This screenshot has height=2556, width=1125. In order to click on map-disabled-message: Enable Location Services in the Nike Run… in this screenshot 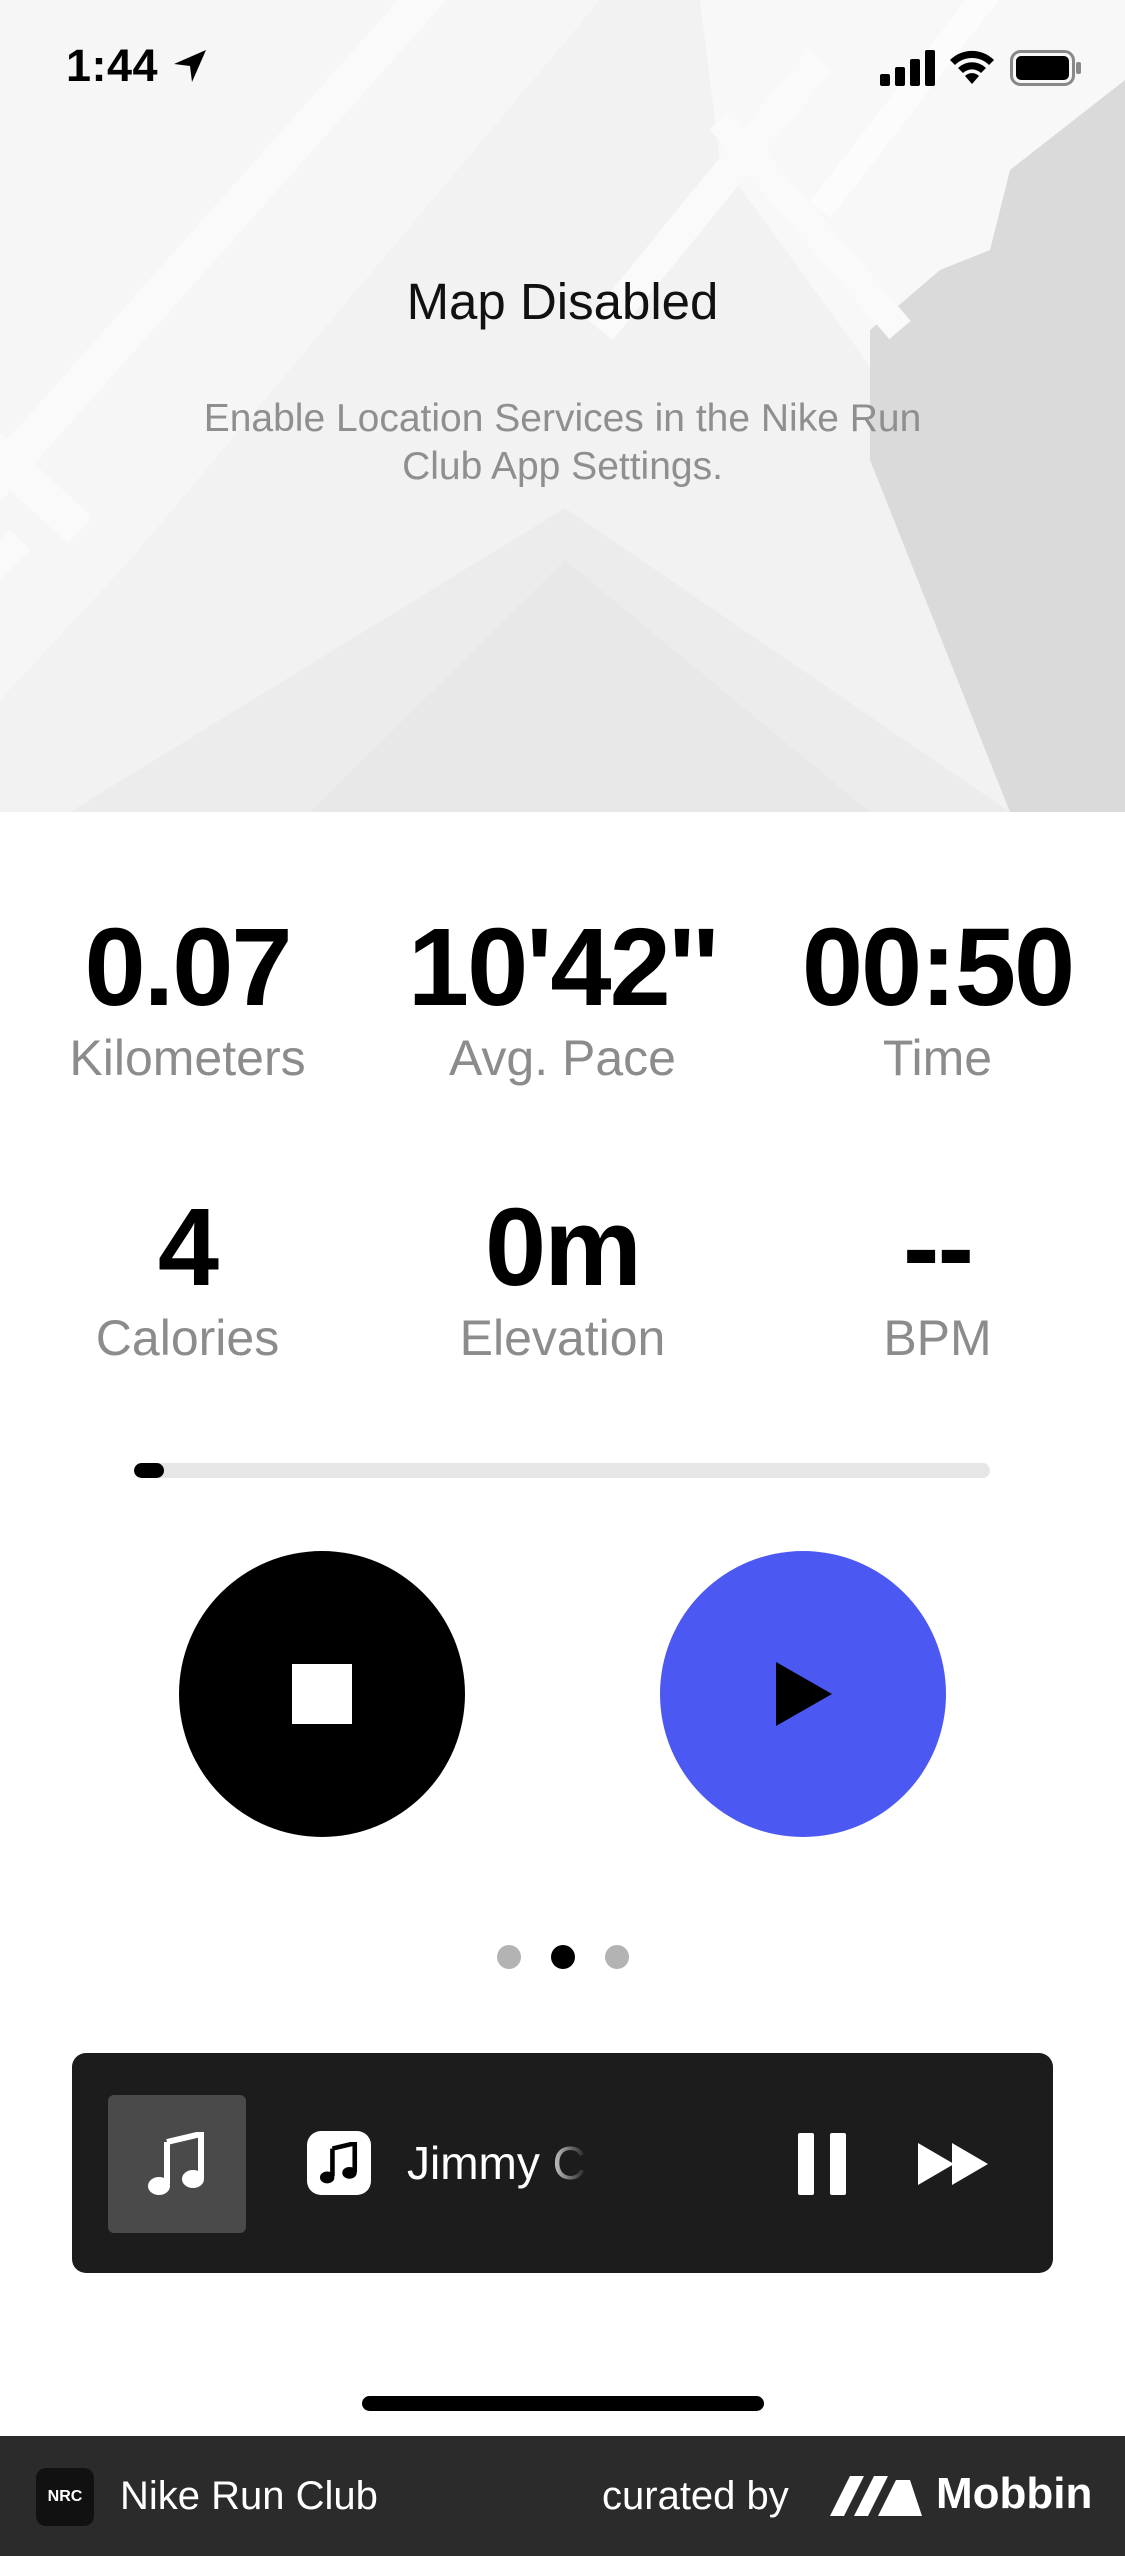, I will do `click(562, 442)`.